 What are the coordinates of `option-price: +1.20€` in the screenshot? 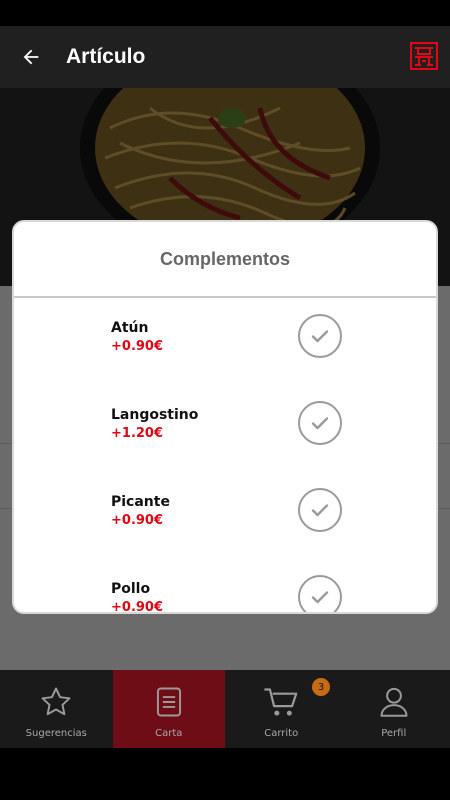 It's located at (137, 433).